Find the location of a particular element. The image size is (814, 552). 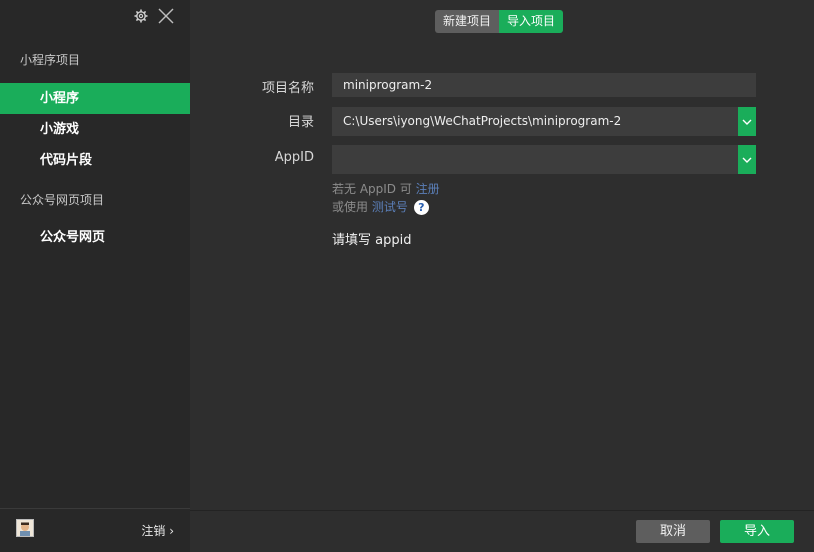

appid-dropdown-button is located at coordinates (747, 159).